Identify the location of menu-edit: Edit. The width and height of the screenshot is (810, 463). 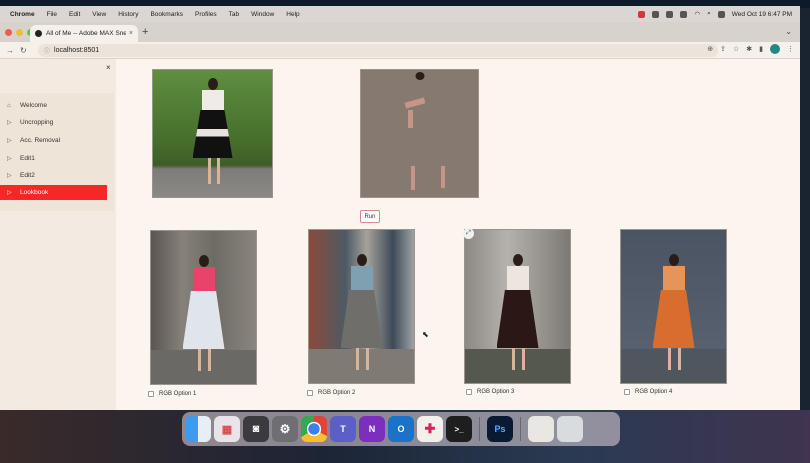
(74, 14).